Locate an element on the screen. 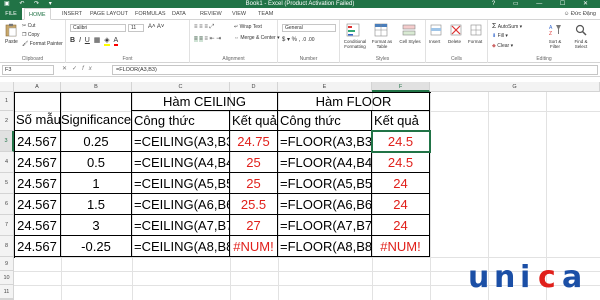 This screenshot has width=600, height=300. group-header-ceiling: Hàm CEILING is located at coordinates (205, 101).